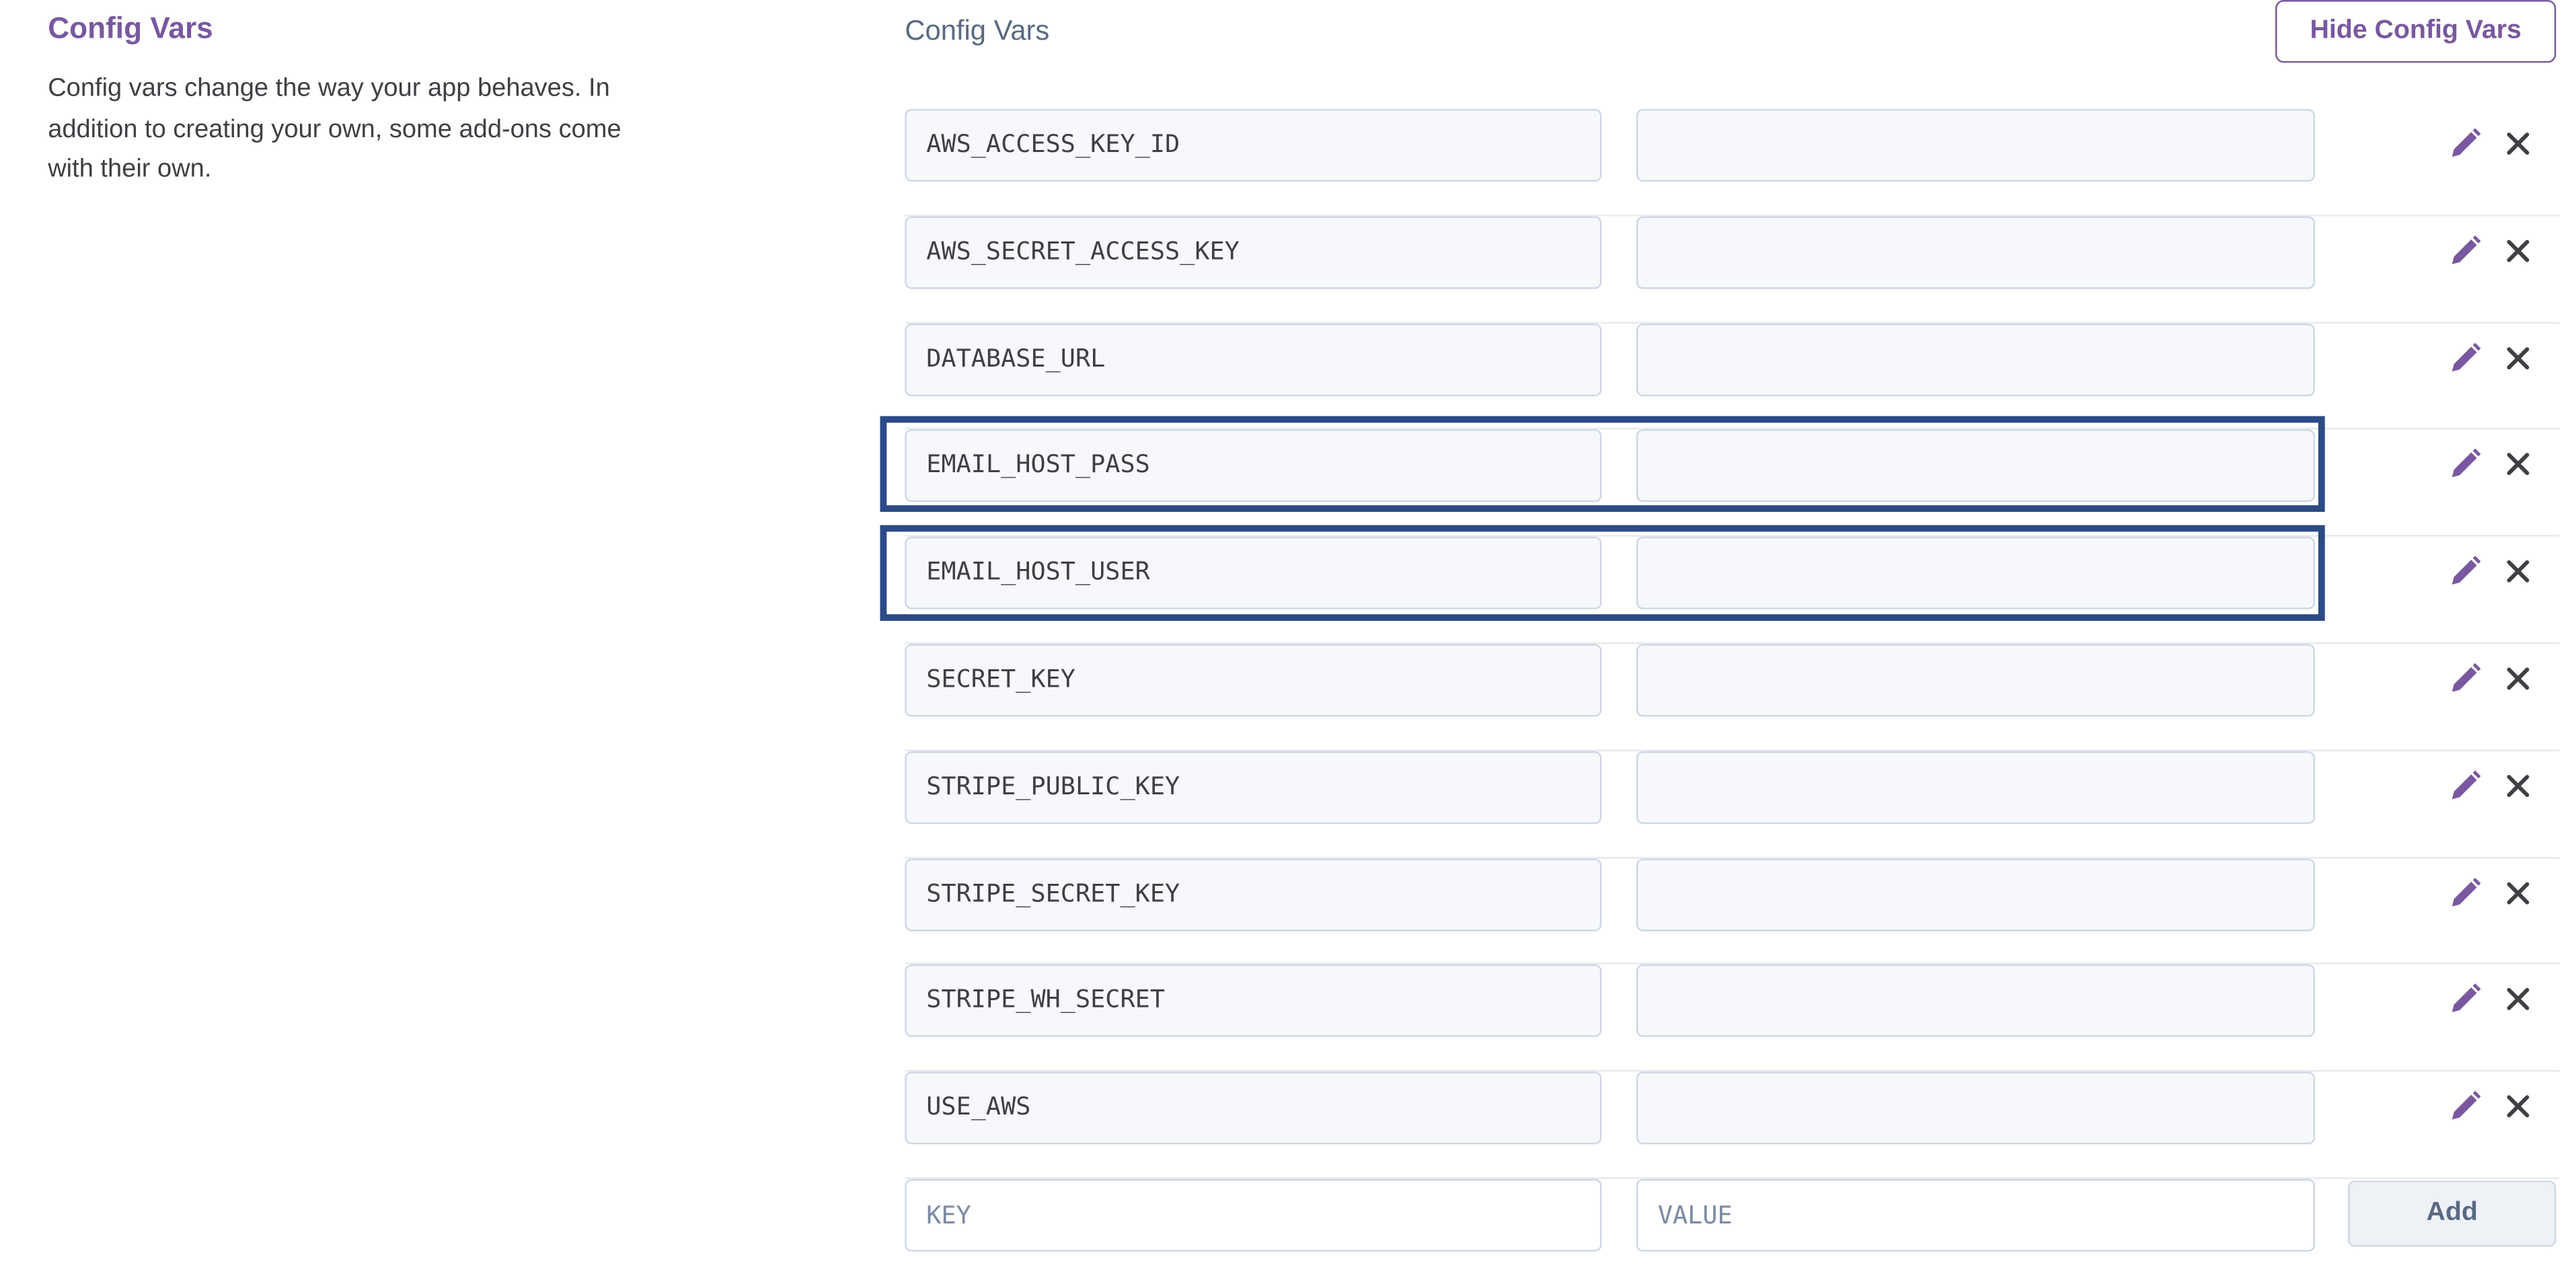 This screenshot has width=2576, height=1286. I want to click on config-var-key: STRIPE_SECRET_KEY, so click(1253, 895).